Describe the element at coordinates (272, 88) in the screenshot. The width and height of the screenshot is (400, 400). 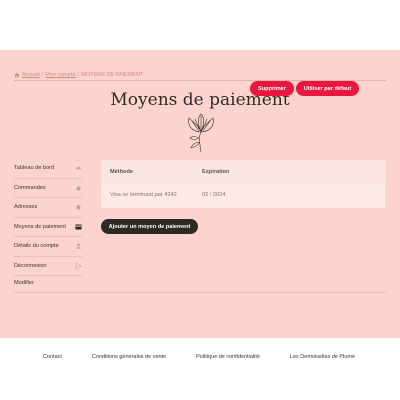
I see `delete-button: Supprimer` at that location.